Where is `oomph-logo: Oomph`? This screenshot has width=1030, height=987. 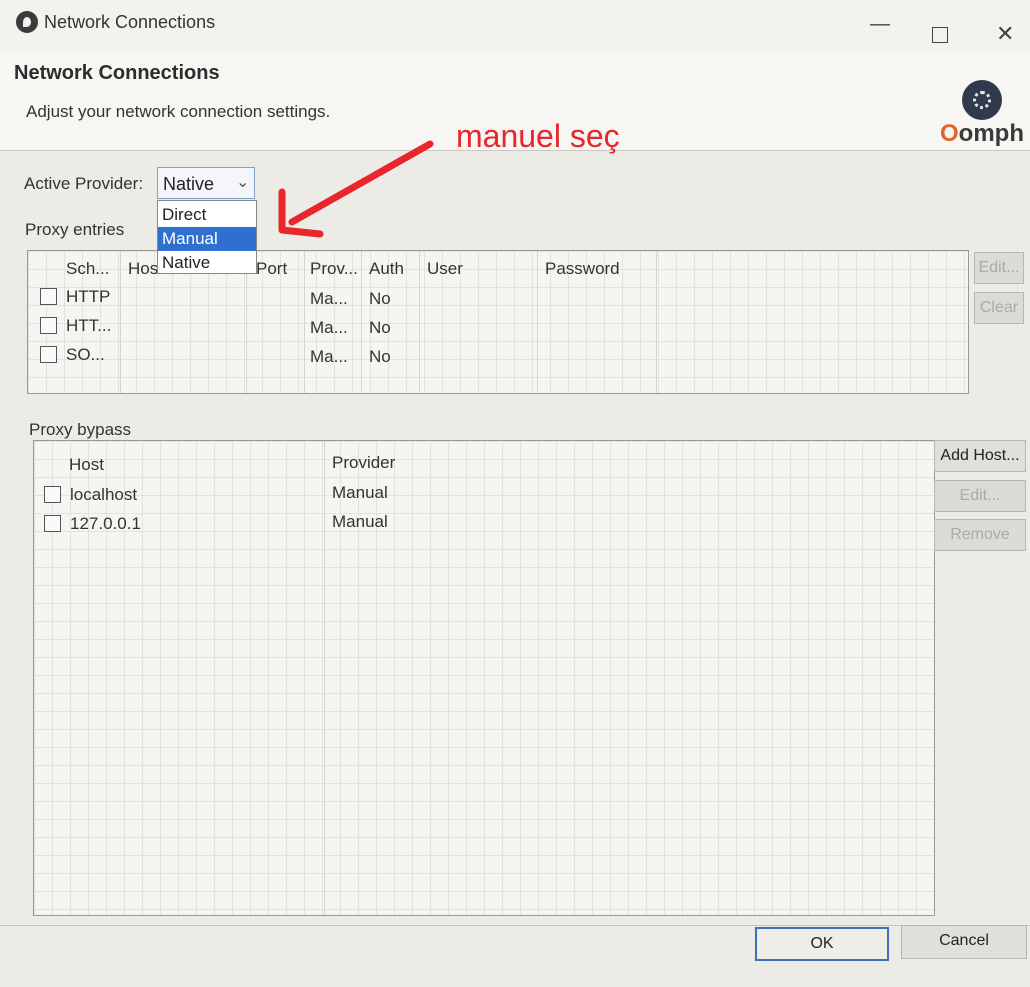 oomph-logo: Oomph is located at coordinates (985, 115).